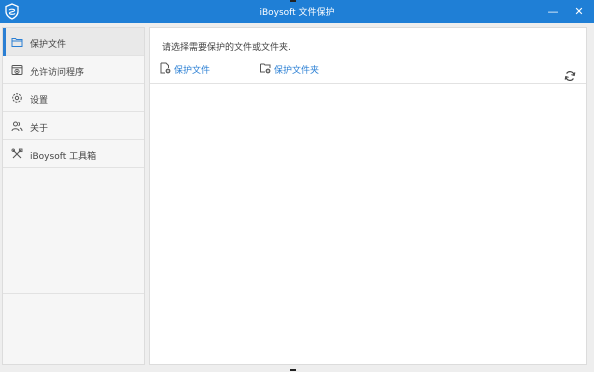 The image size is (594, 372). I want to click on sidebar-item-label: 保护文件, so click(48, 45).